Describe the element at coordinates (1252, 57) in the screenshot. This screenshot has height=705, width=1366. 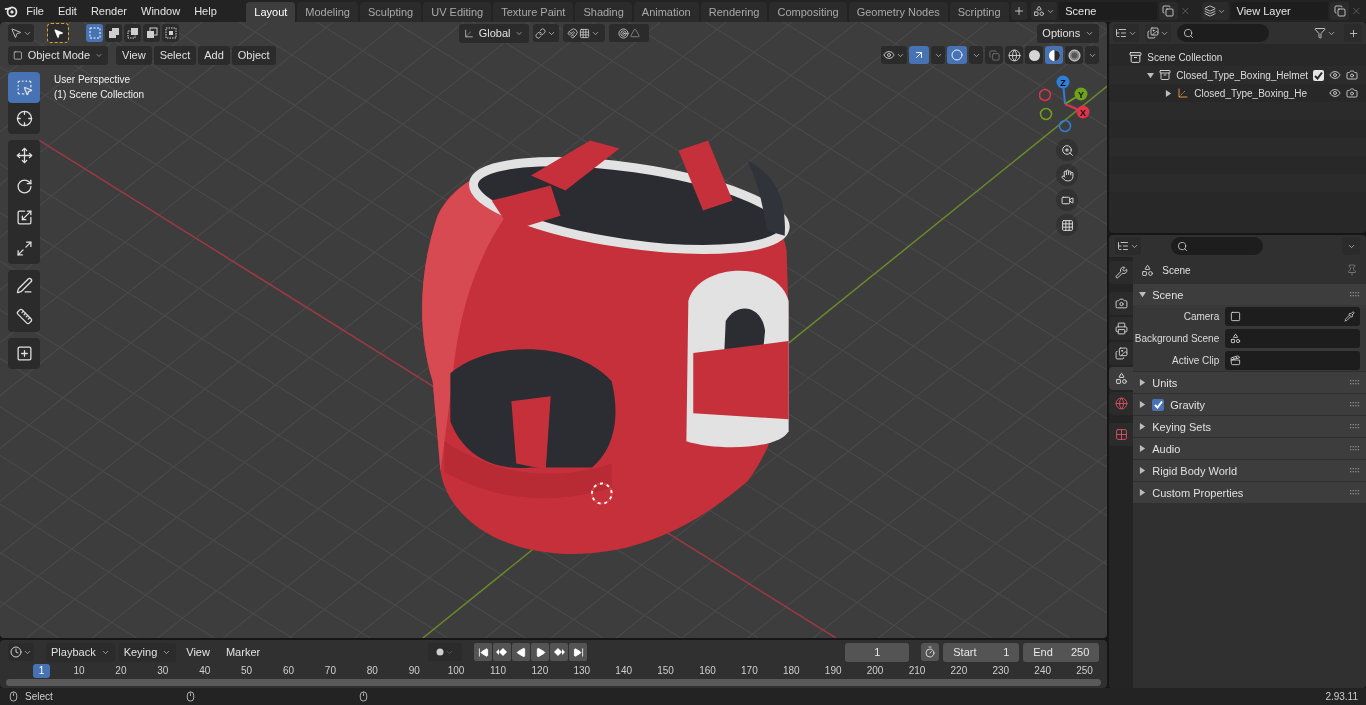
I see `outliner-item-label: Scene Collection` at that location.